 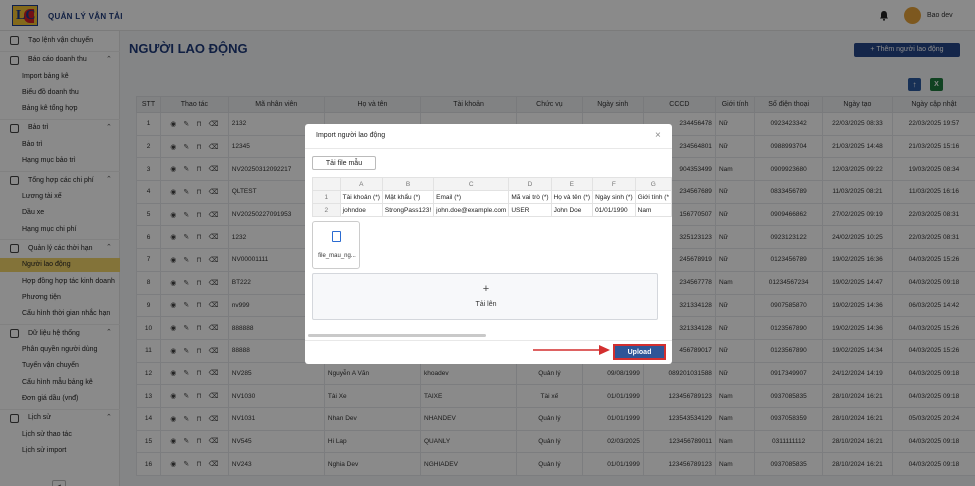 I want to click on sheet-header-row: ABCDEFG, so click(x=492, y=184).